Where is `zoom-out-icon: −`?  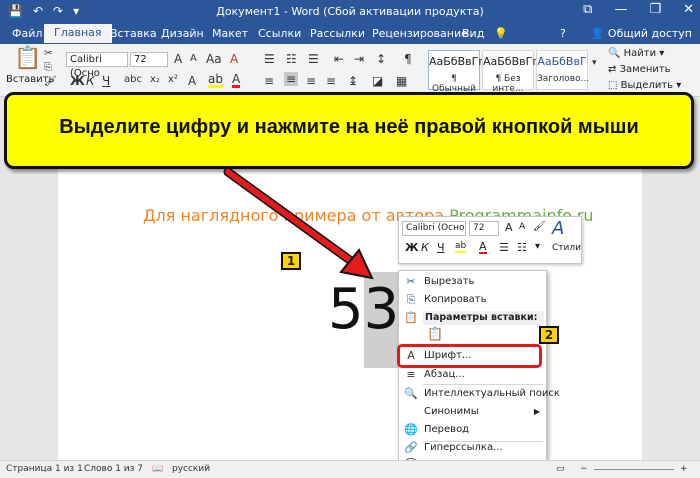 zoom-out-icon: − is located at coordinates (584, 469).